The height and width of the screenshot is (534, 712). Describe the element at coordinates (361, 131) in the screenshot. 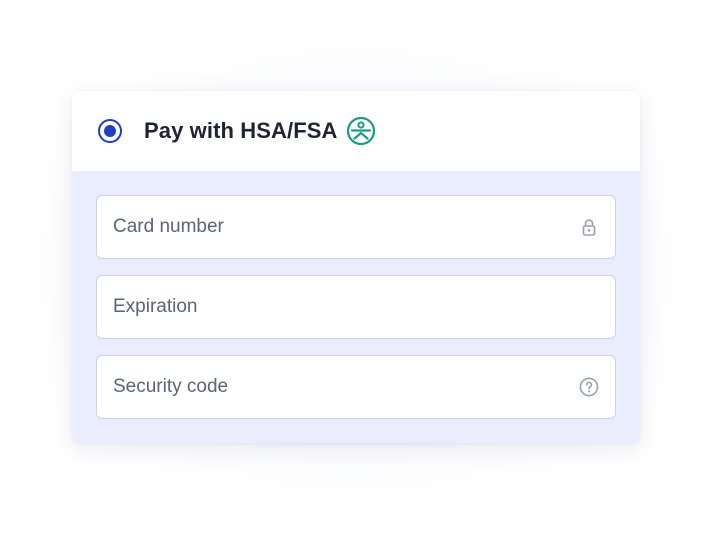

I see `hsa-fsa-logo-icon` at that location.